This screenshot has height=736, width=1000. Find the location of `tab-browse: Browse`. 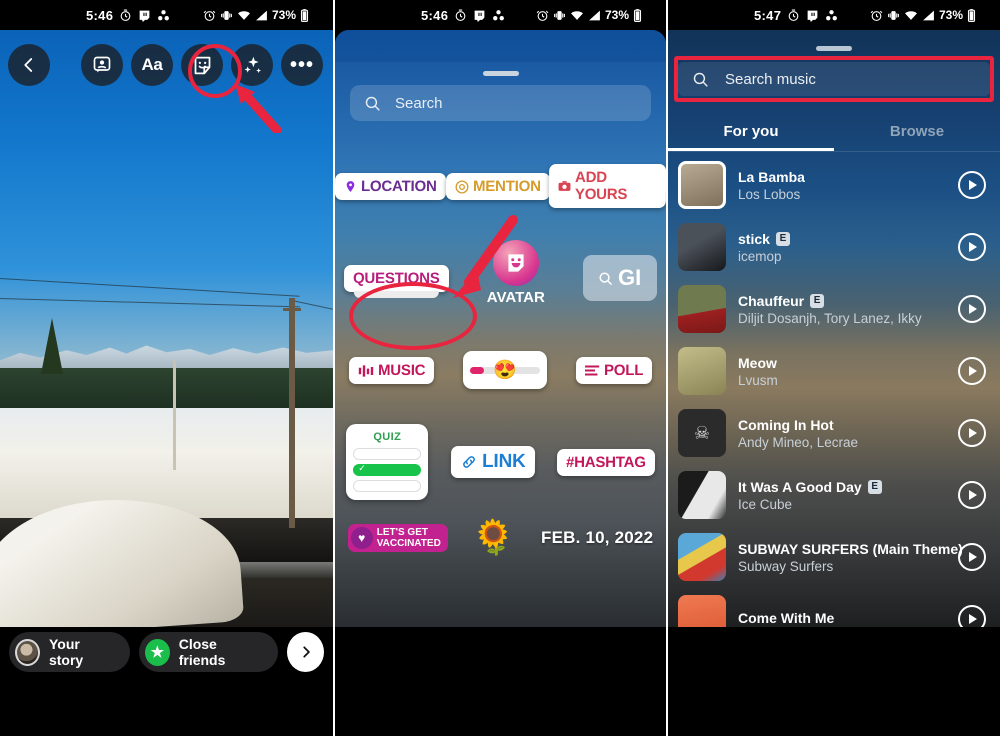

tab-browse: Browse is located at coordinates (917, 131).